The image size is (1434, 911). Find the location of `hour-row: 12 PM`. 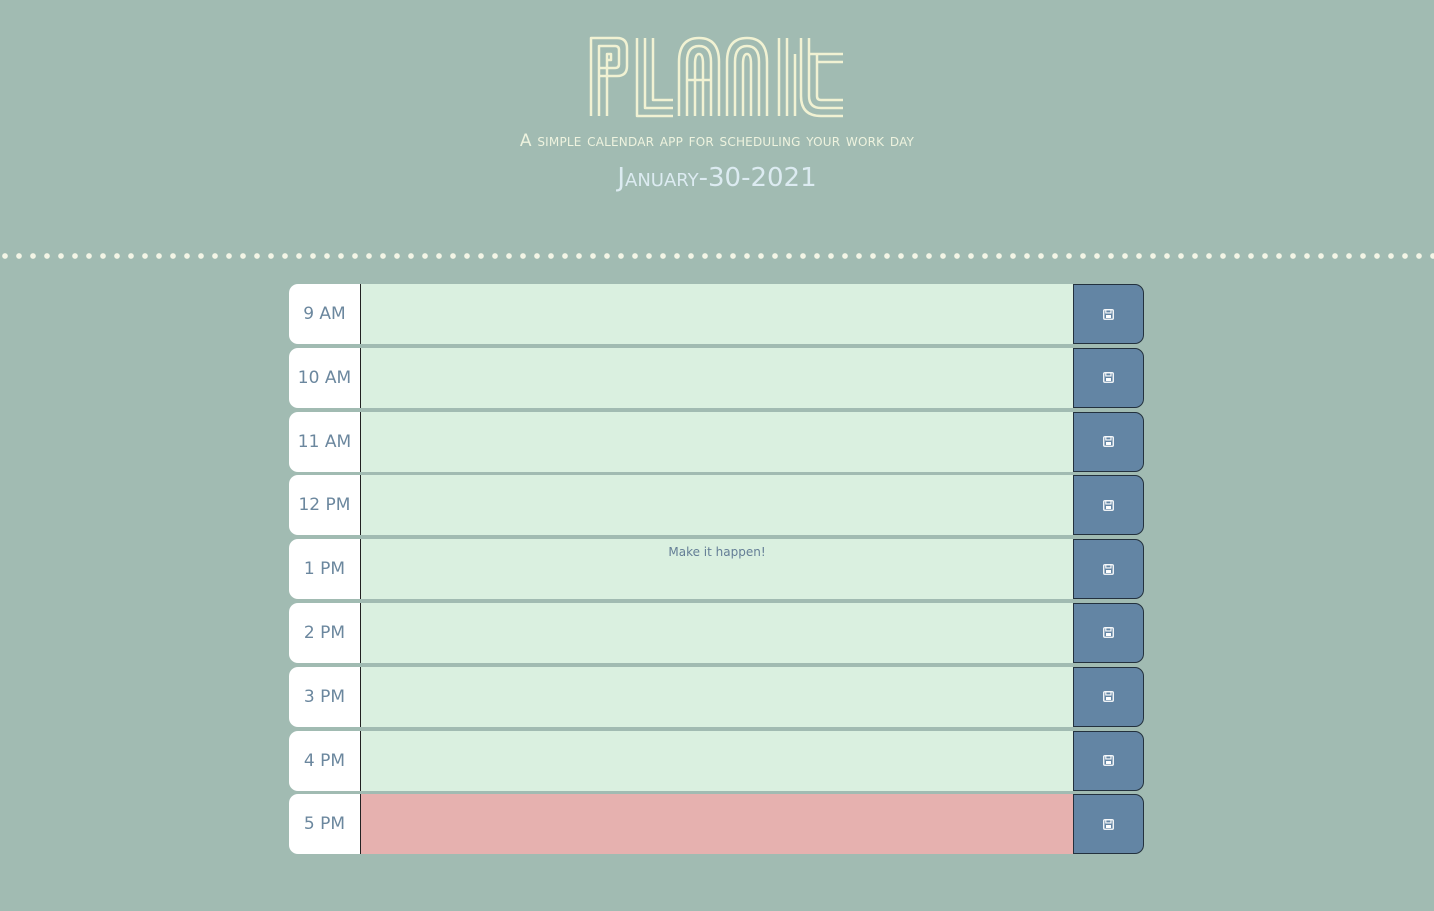

hour-row: 12 PM is located at coordinates (717, 505).